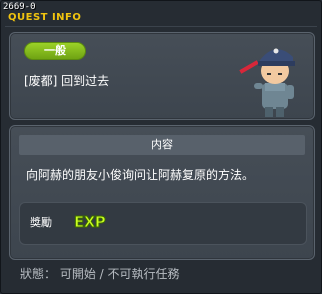 Image resolution: width=322 pixels, height=294 pixels. What do you see at coordinates (41, 222) in the screenshot?
I see `reward-label: 獎勵` at bounding box center [41, 222].